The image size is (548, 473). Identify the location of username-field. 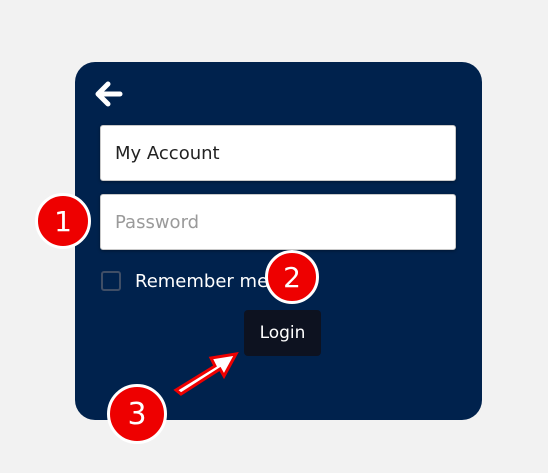
(278, 153).